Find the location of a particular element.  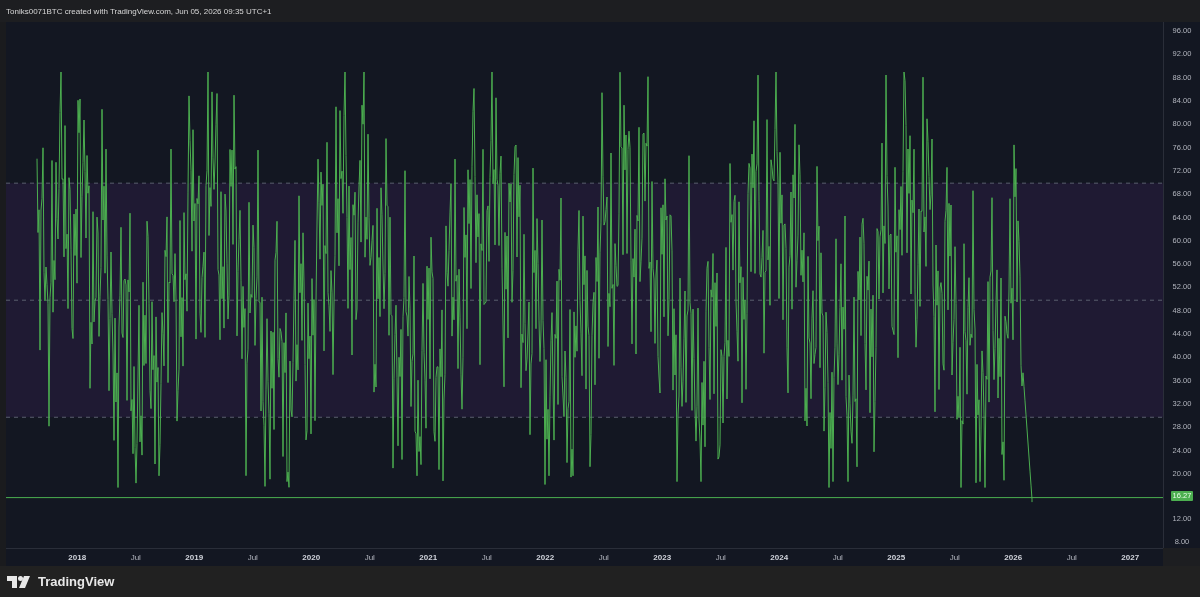

time-axis-label: 2018 is located at coordinates (77, 557).